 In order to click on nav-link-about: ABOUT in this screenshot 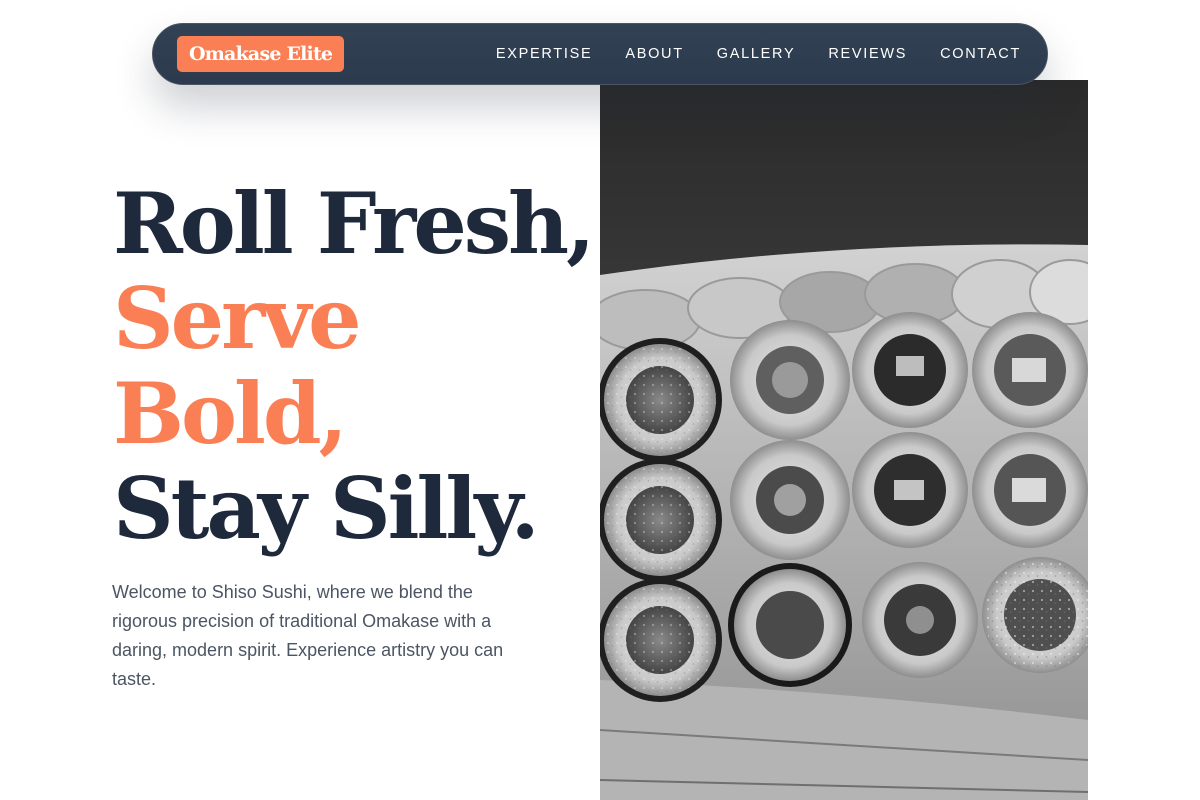, I will do `click(654, 54)`.